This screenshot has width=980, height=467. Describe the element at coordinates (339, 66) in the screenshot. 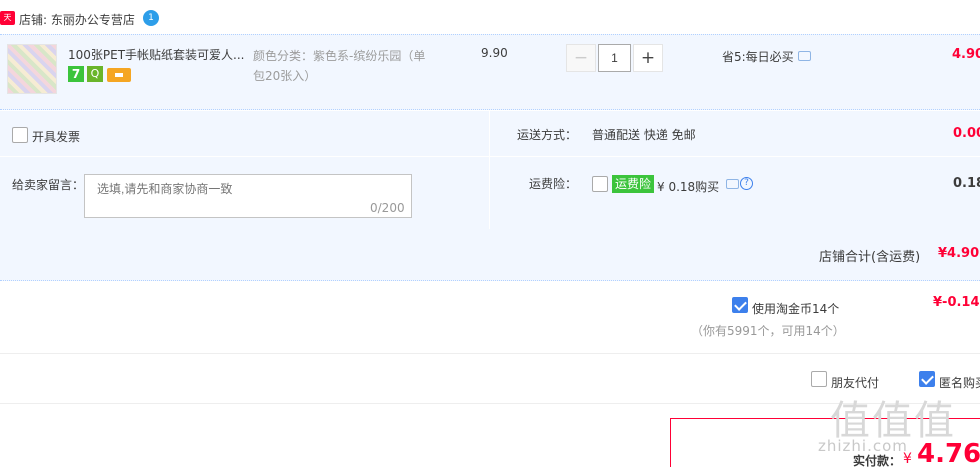

I see `sku-info: 颜色分类：紫色系-缤纷乐园（单包20张入）` at that location.